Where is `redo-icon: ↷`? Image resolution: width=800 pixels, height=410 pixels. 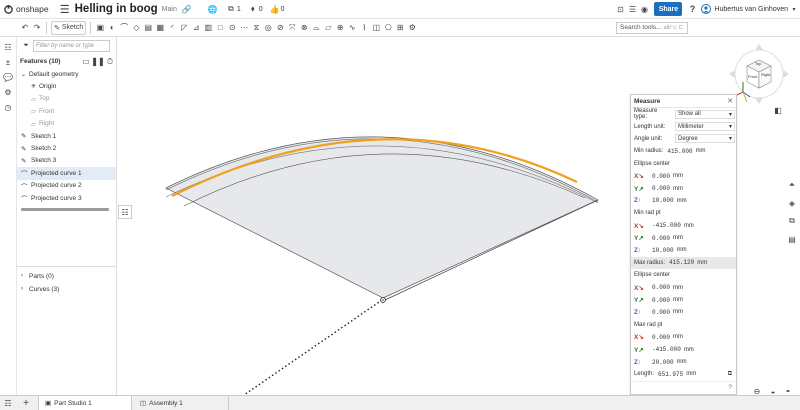 redo-icon: ↷ is located at coordinates (37, 28).